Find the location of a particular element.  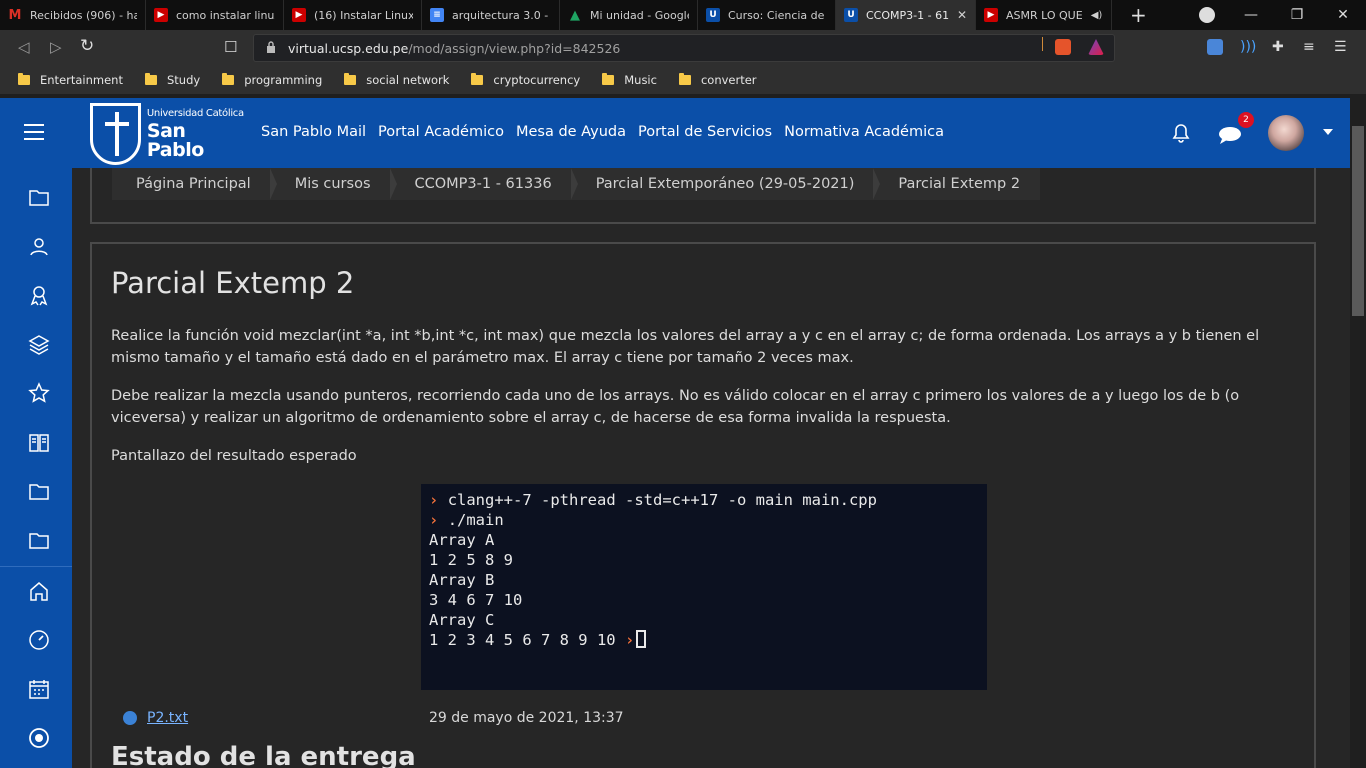

sidebar-divider is located at coordinates (36, 566).